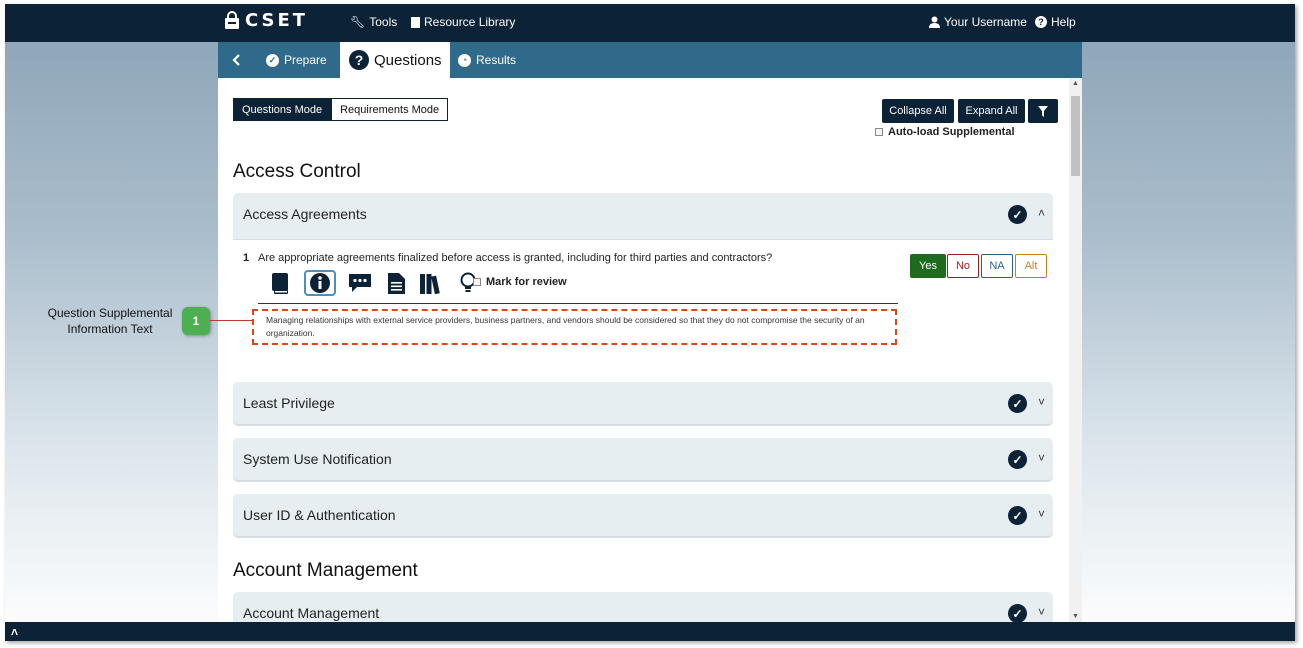  What do you see at coordinates (1075, 83) in the screenshot?
I see `scroll-up-arrow-icon: ▲` at bounding box center [1075, 83].